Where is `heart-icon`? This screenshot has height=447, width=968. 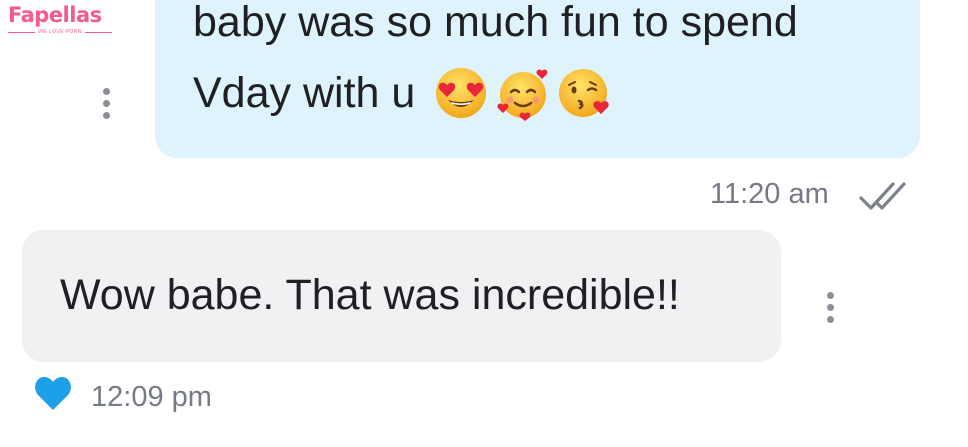
heart-icon is located at coordinates (53, 394).